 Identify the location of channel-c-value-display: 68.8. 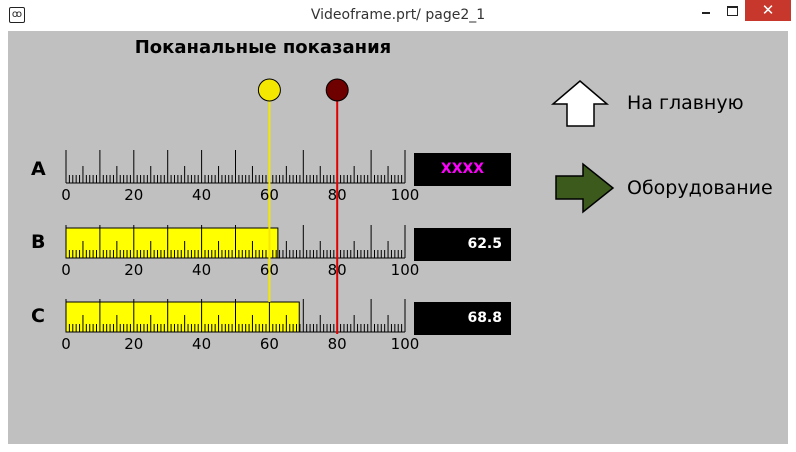
(462, 318).